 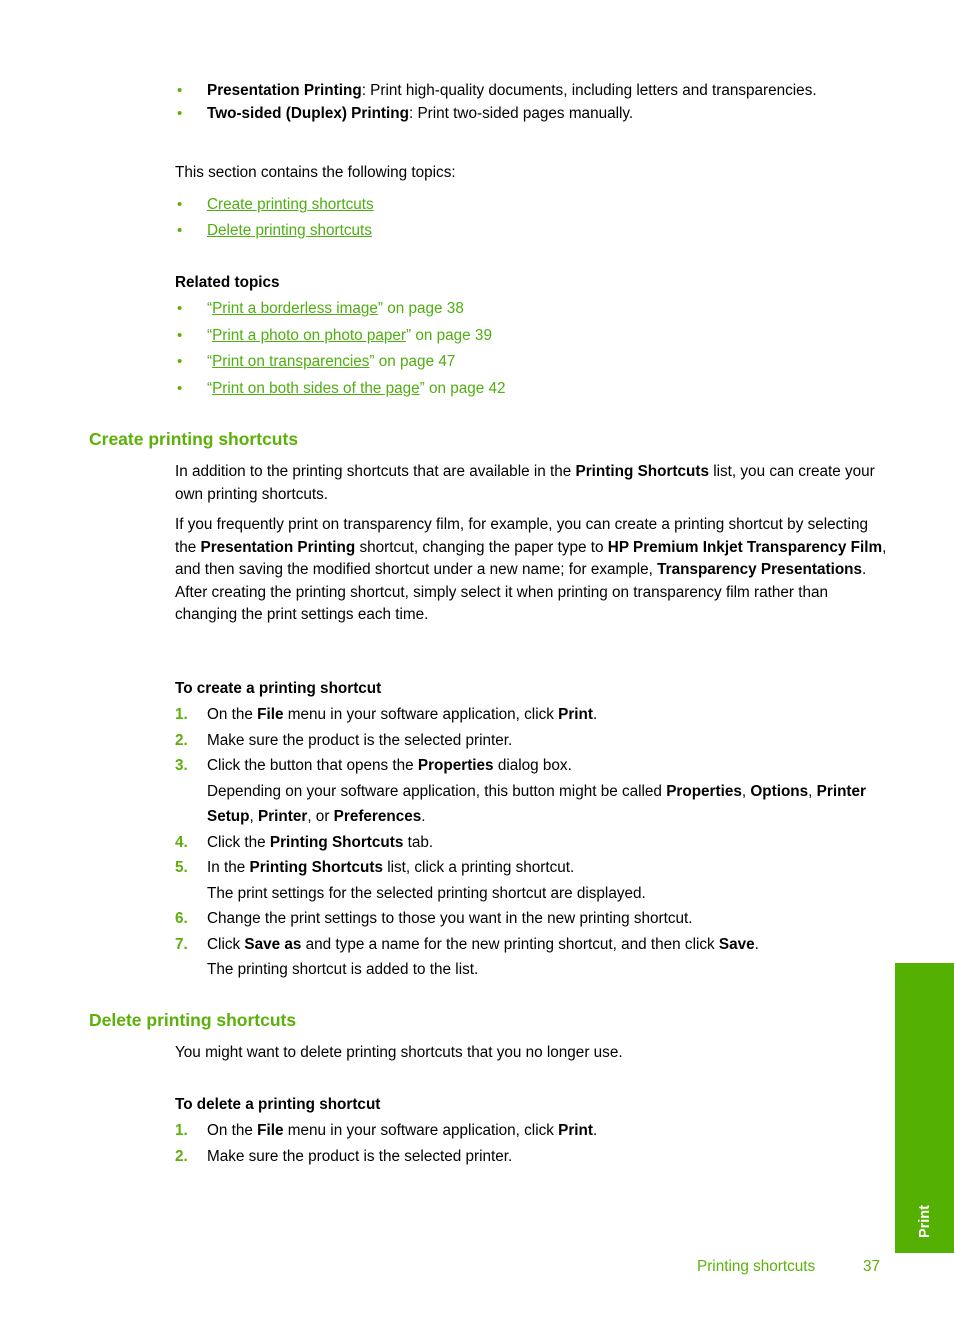 I want to click on side-tab-label: Print, so click(x=924, y=1221).